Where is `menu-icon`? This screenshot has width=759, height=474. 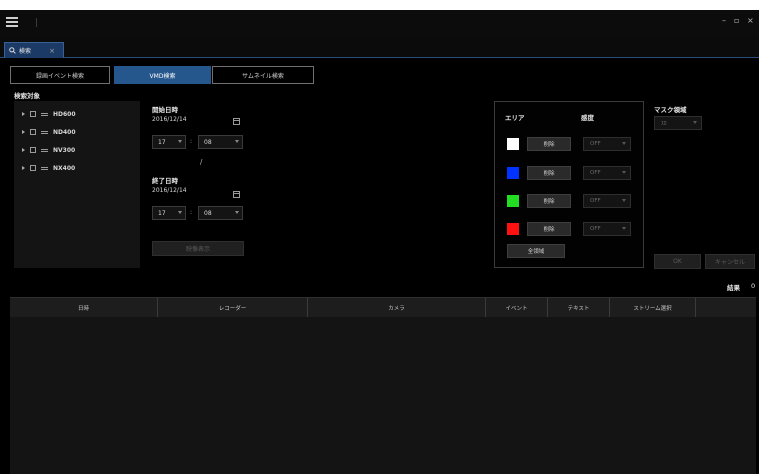 menu-icon is located at coordinates (12, 22).